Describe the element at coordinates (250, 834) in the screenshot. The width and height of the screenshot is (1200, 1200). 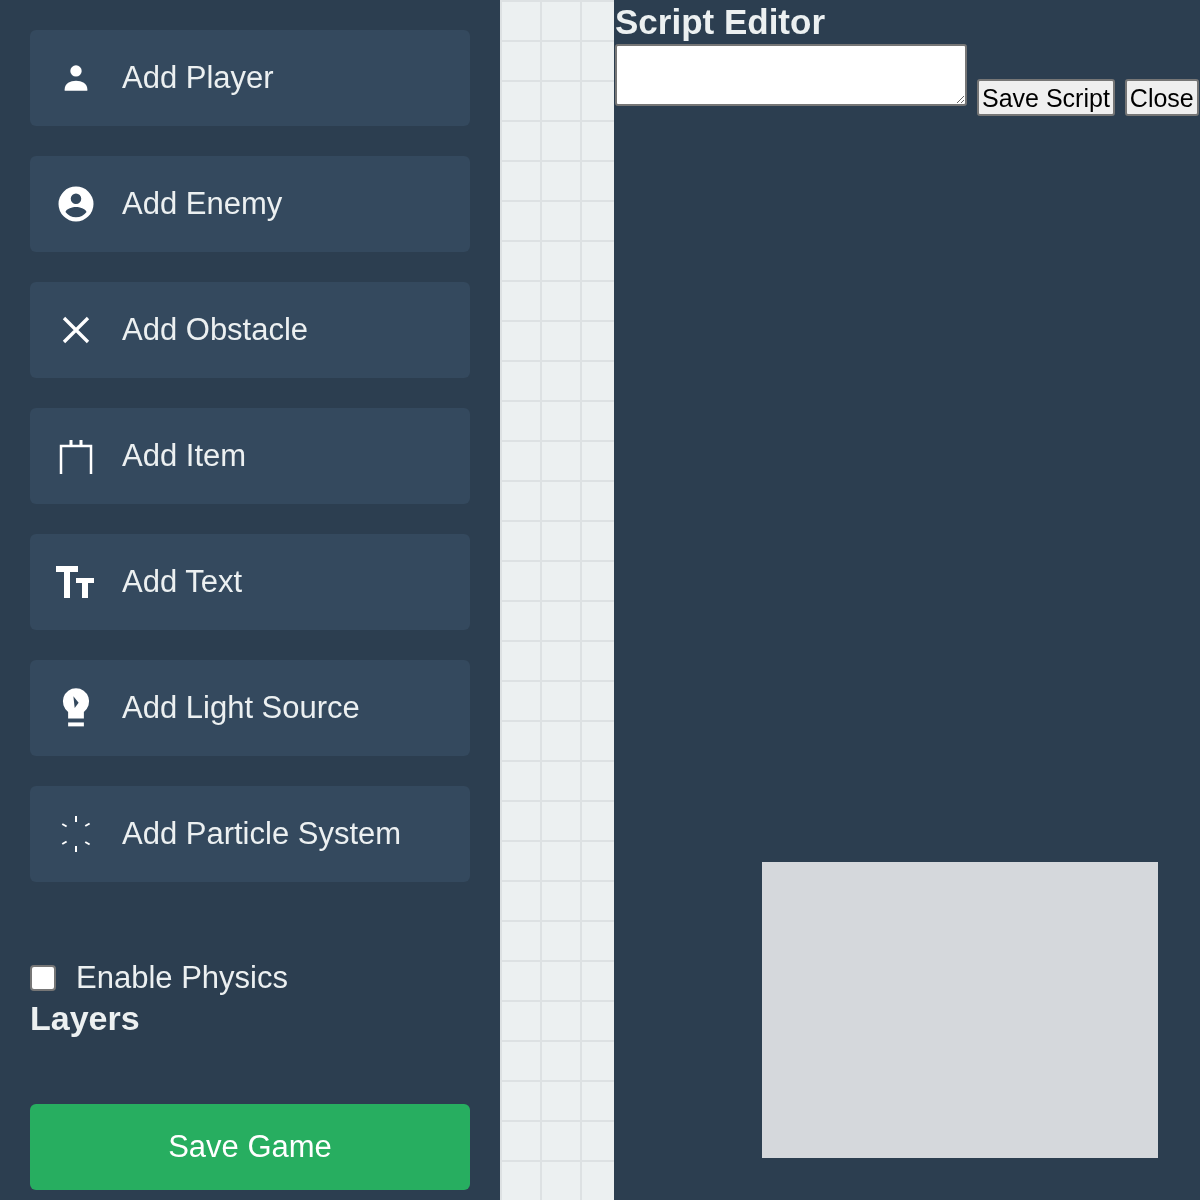
I see `tool-button: Add Particle System` at that location.